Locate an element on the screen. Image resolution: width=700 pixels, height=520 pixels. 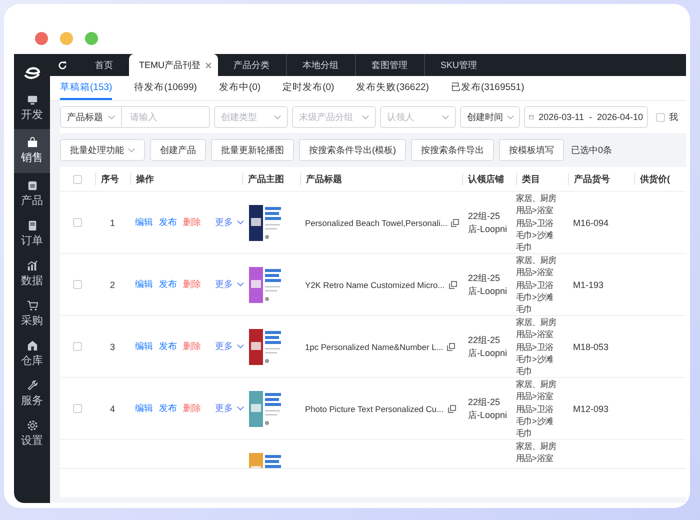
product-code: M1-193 is located at coordinates (588, 285).